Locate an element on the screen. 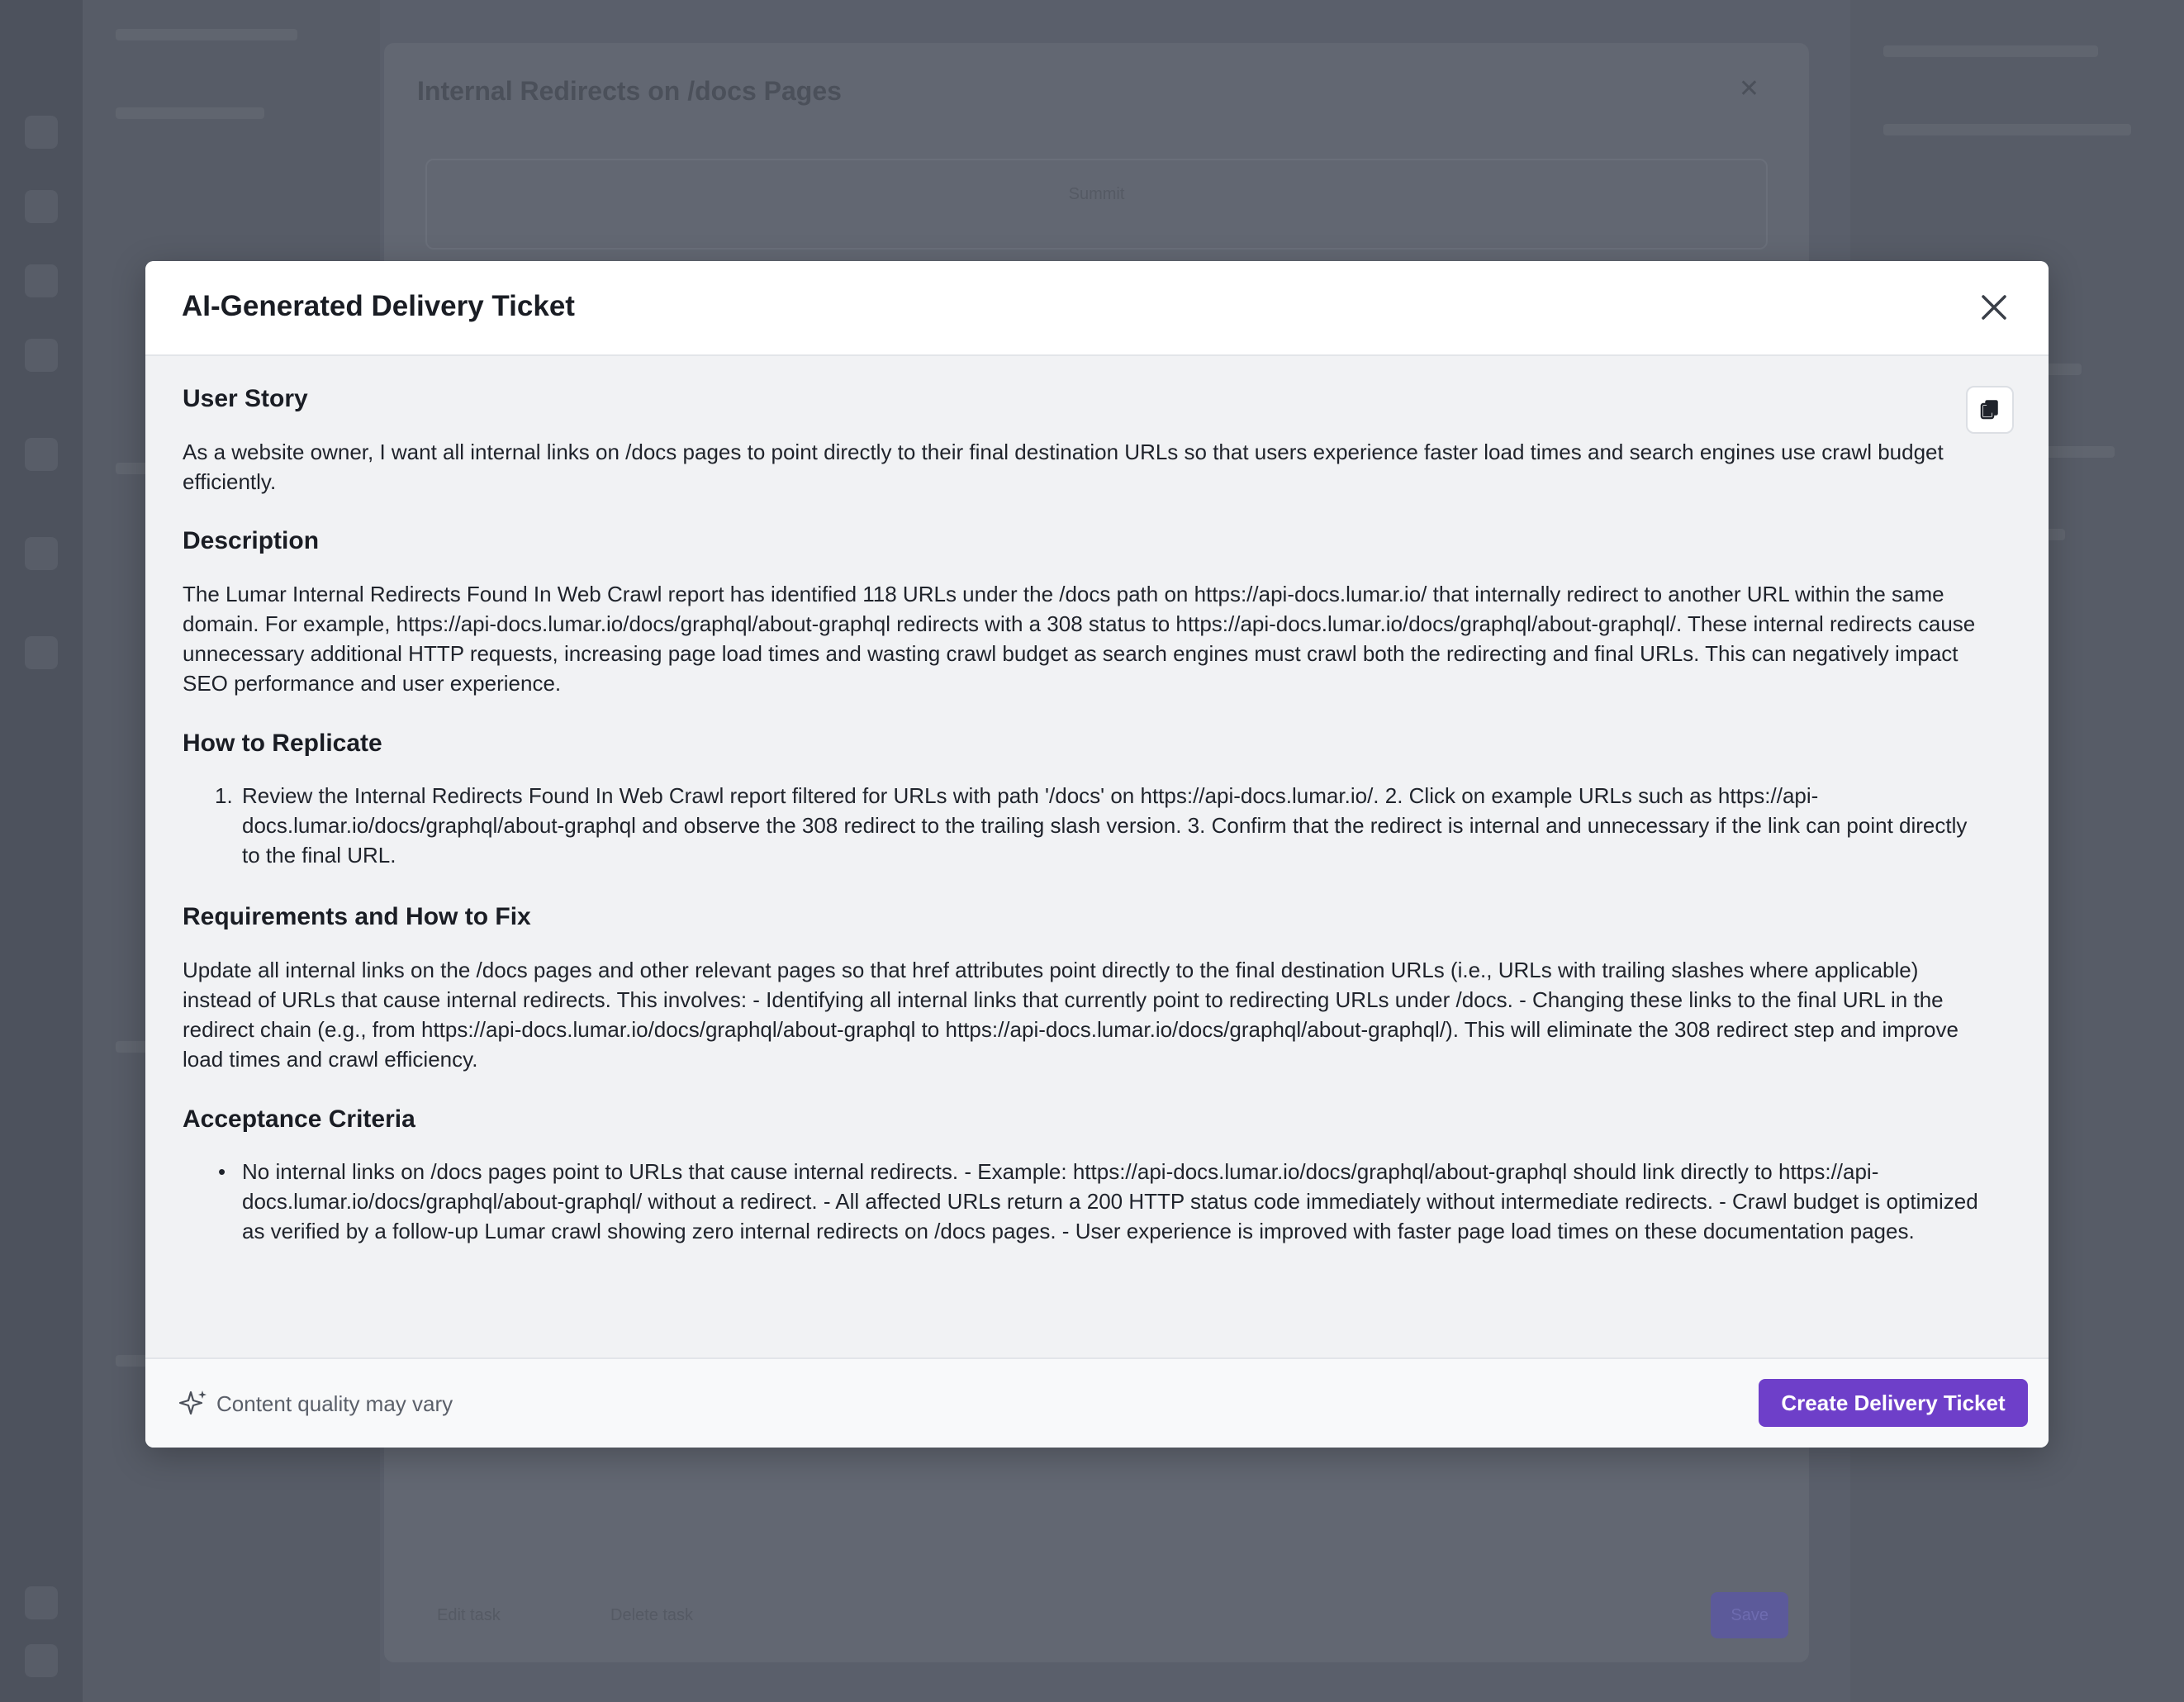 The width and height of the screenshot is (2184, 1702). create-delivery-ticket-button: Create Delivery Ticket is located at coordinates (1893, 1403).